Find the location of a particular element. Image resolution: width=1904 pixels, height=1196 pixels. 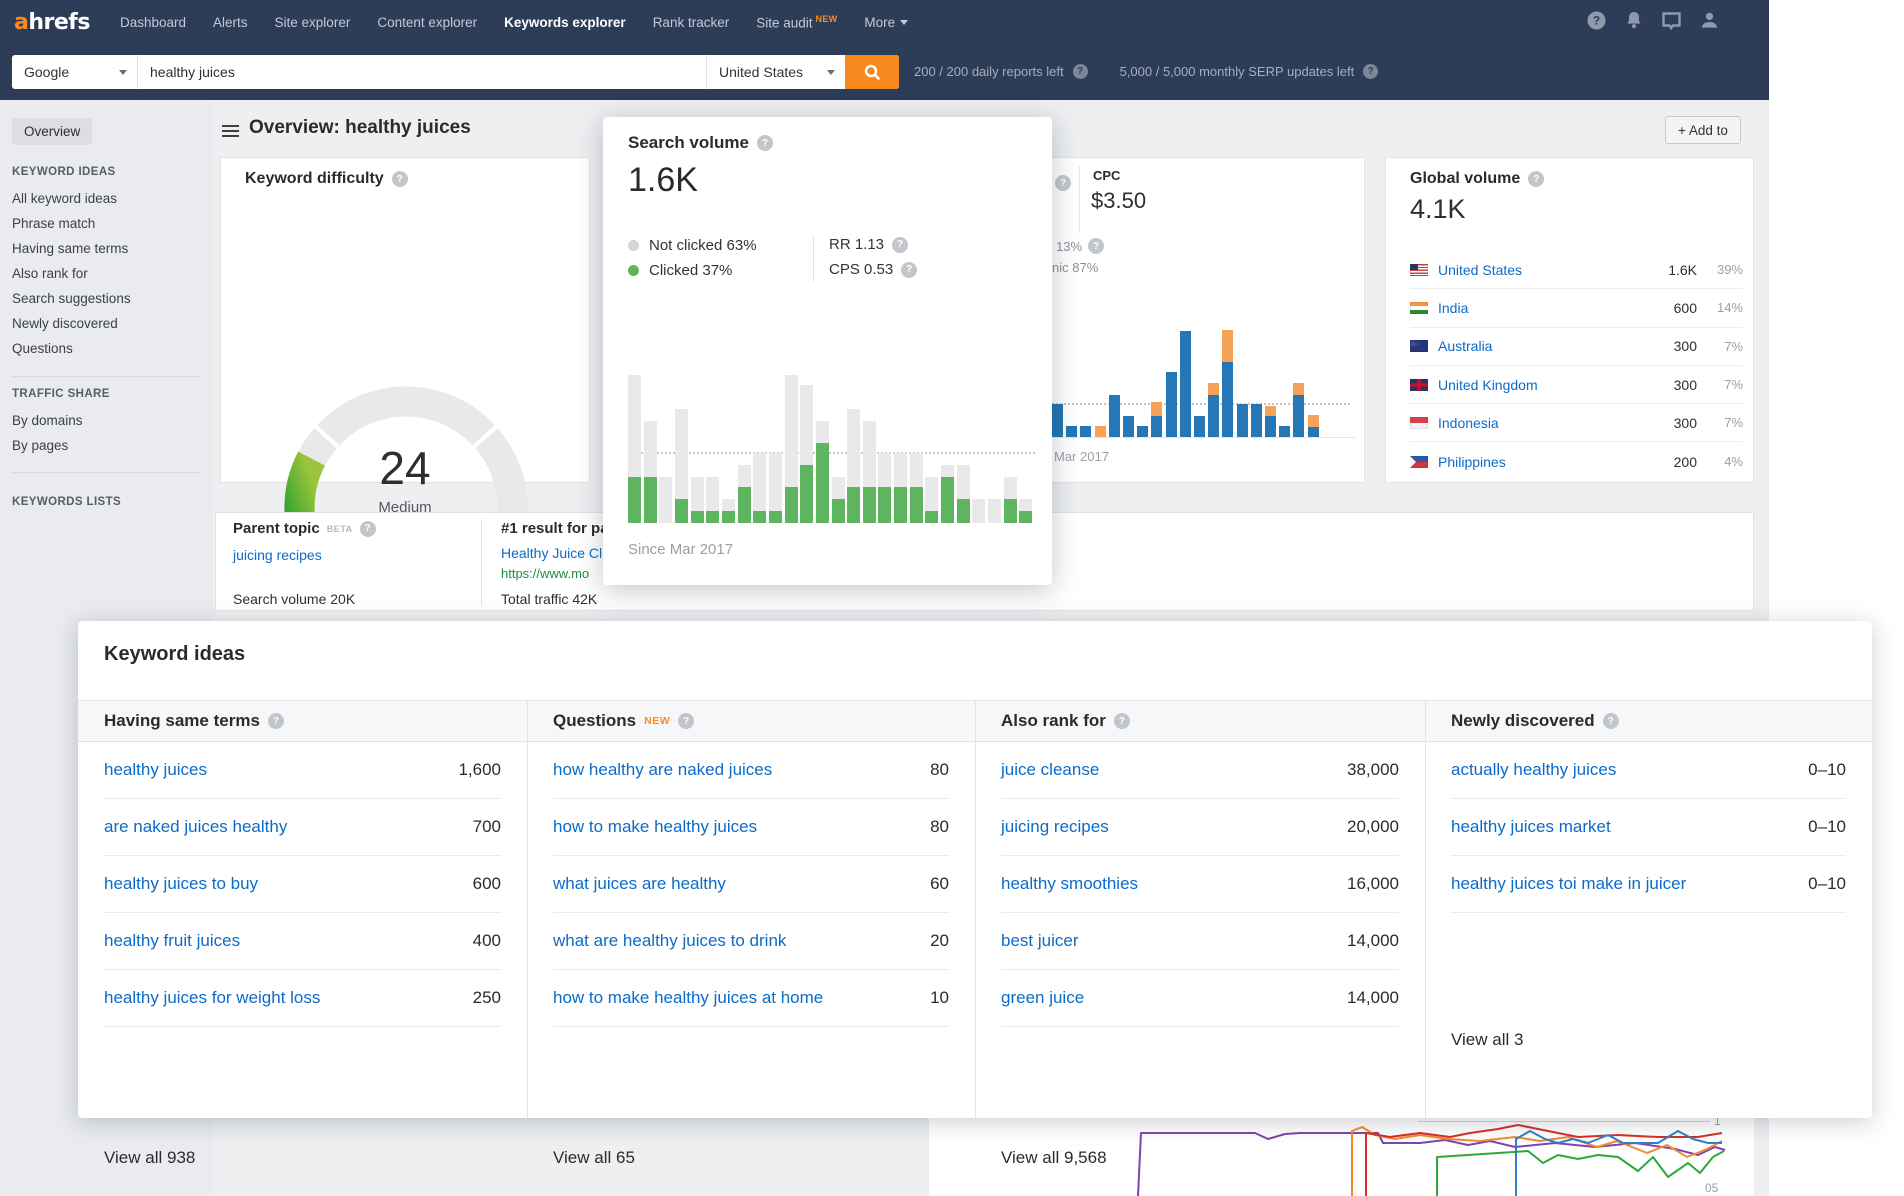

keyword-link: are naked juices healthy is located at coordinates (195, 827).